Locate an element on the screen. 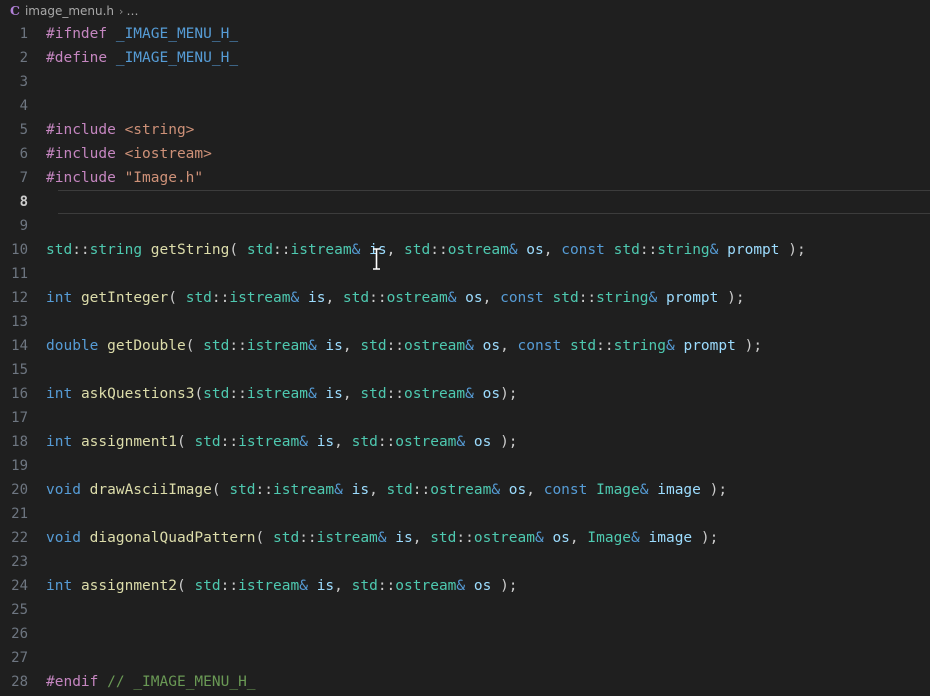  code-line: 23 is located at coordinates (465, 562).